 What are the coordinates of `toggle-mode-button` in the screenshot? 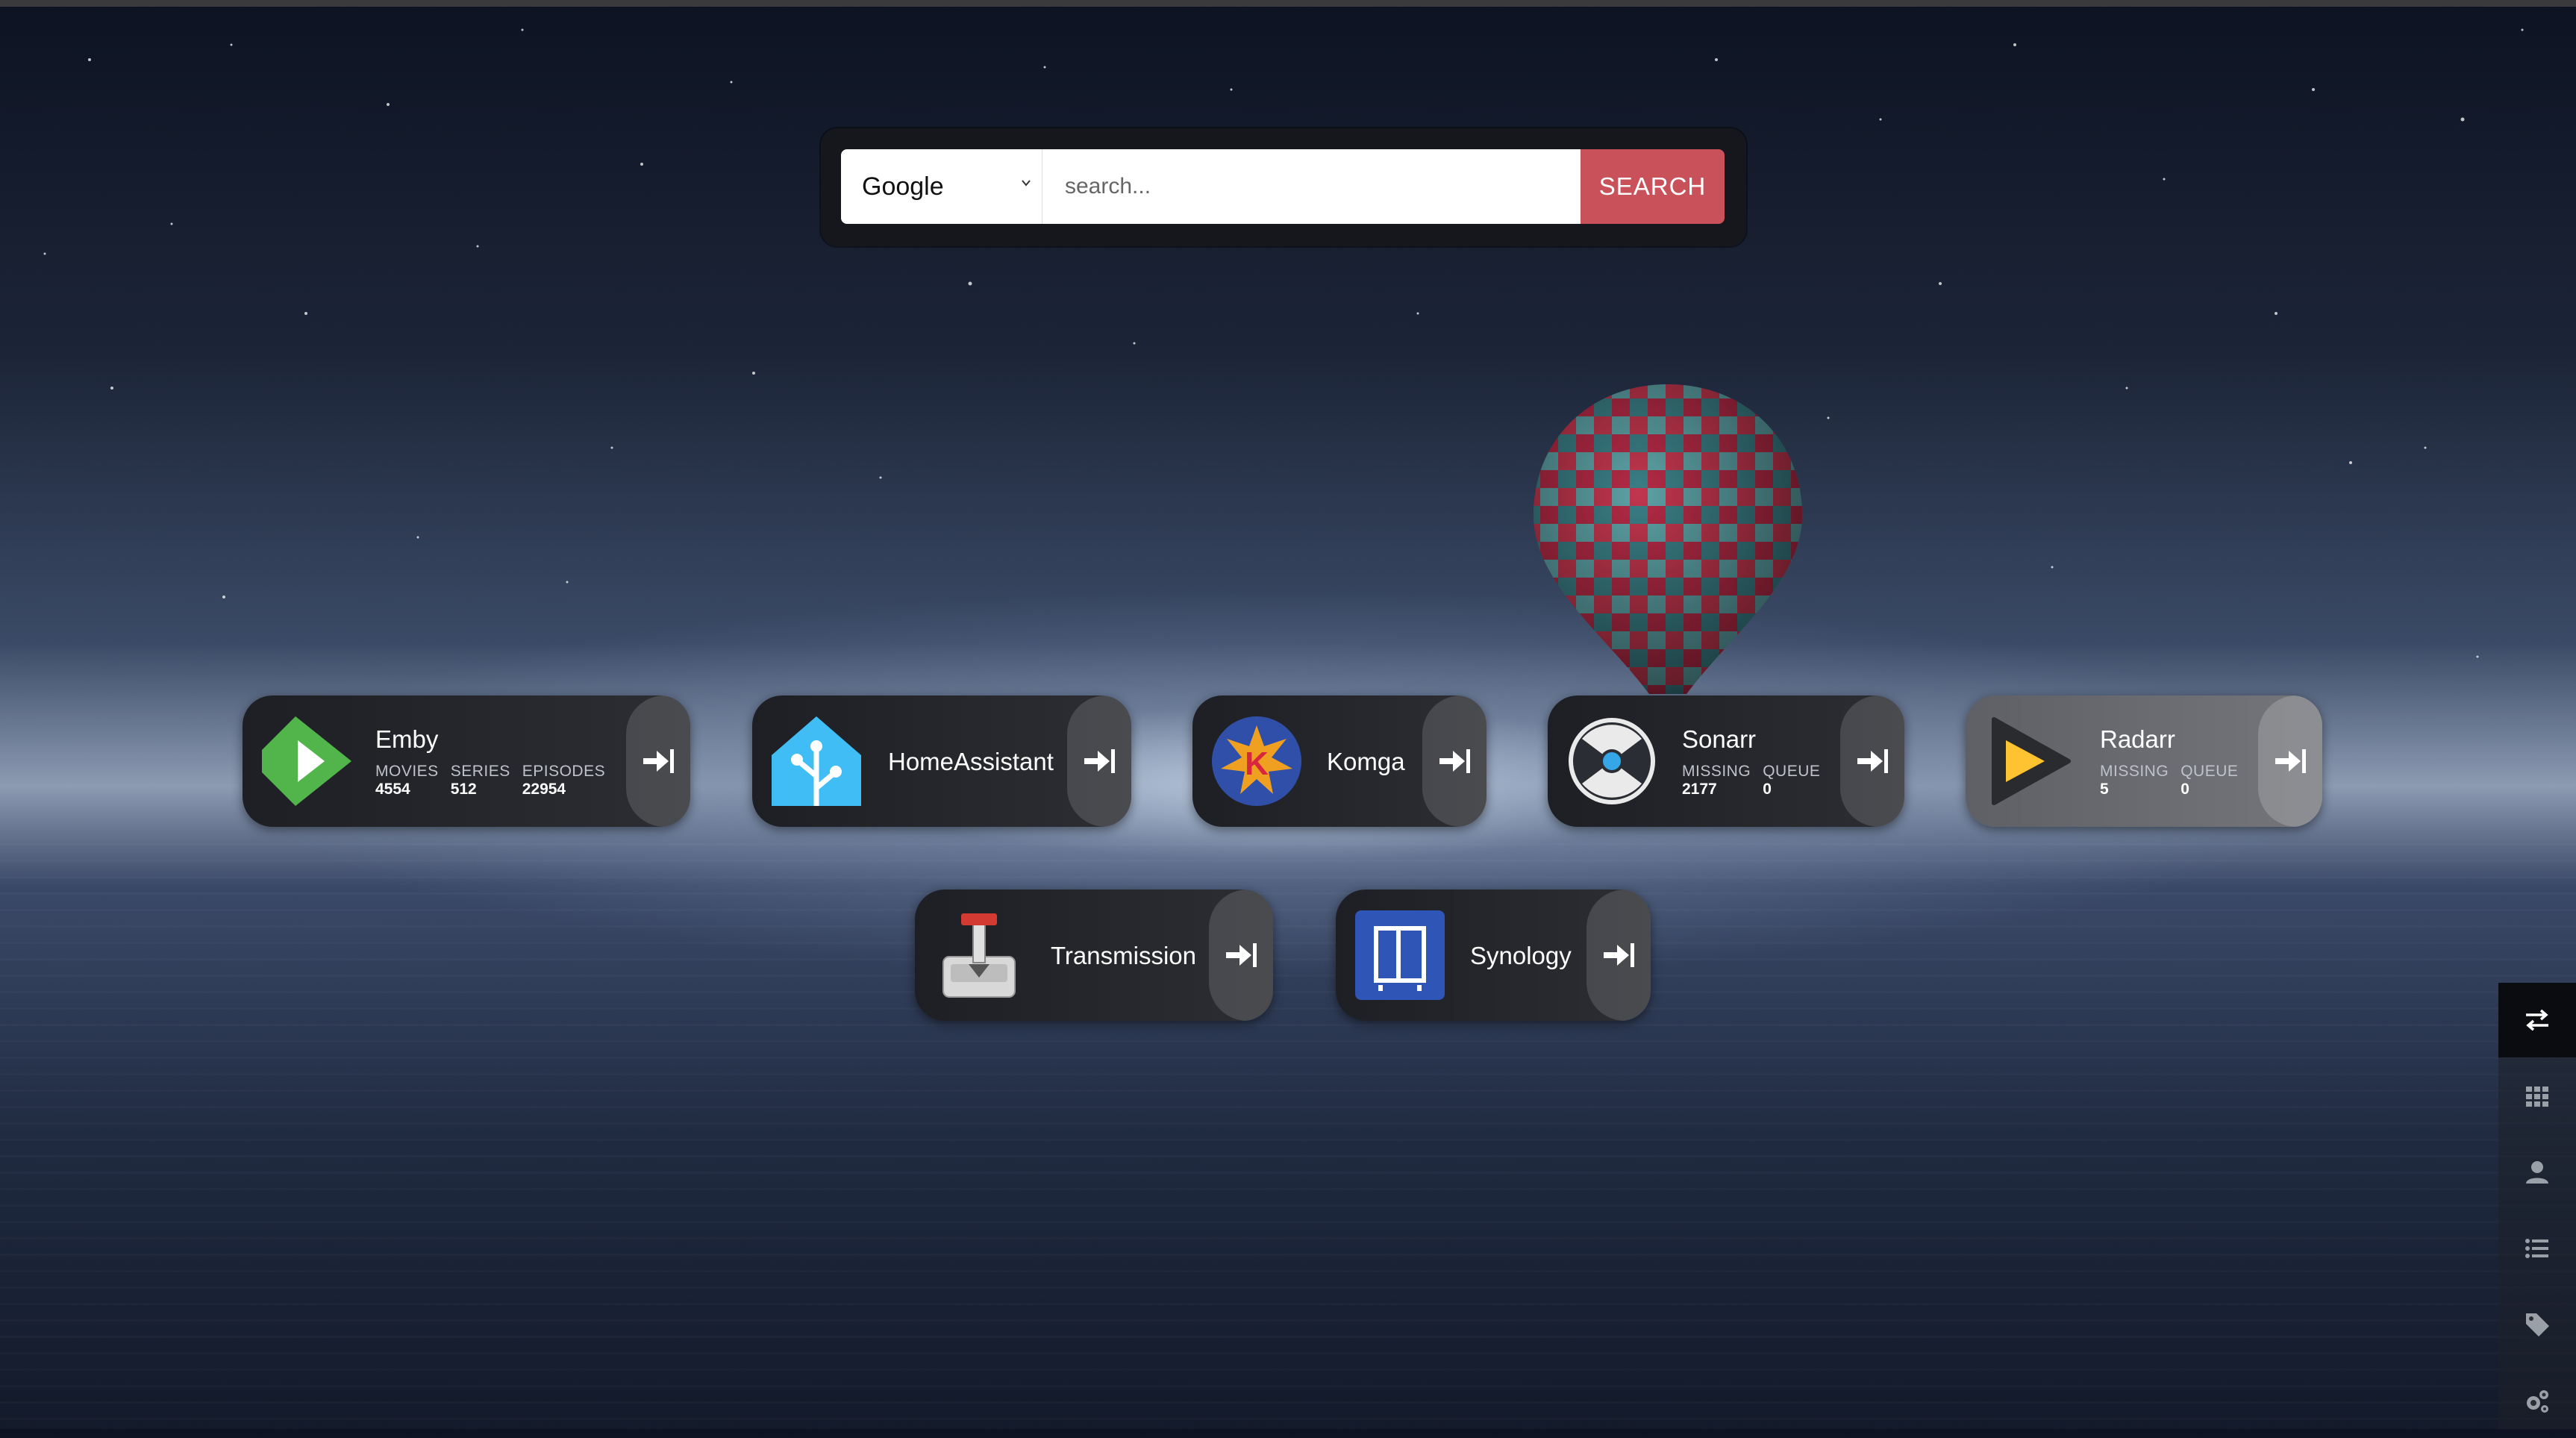 It's located at (2537, 1020).